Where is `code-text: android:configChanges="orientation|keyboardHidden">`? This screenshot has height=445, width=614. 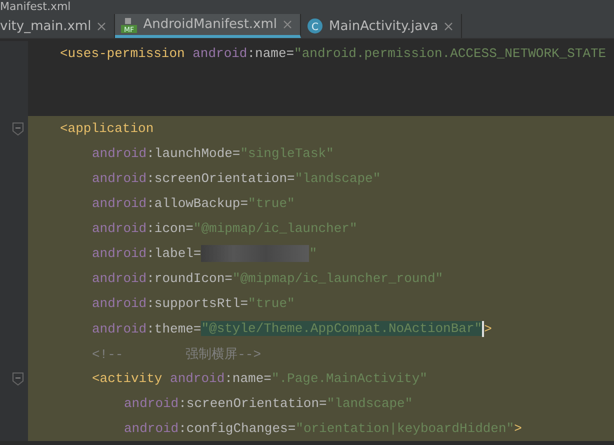 code-text: android:configChanges="orientation|keyboardHidden"> is located at coordinates (323, 428).